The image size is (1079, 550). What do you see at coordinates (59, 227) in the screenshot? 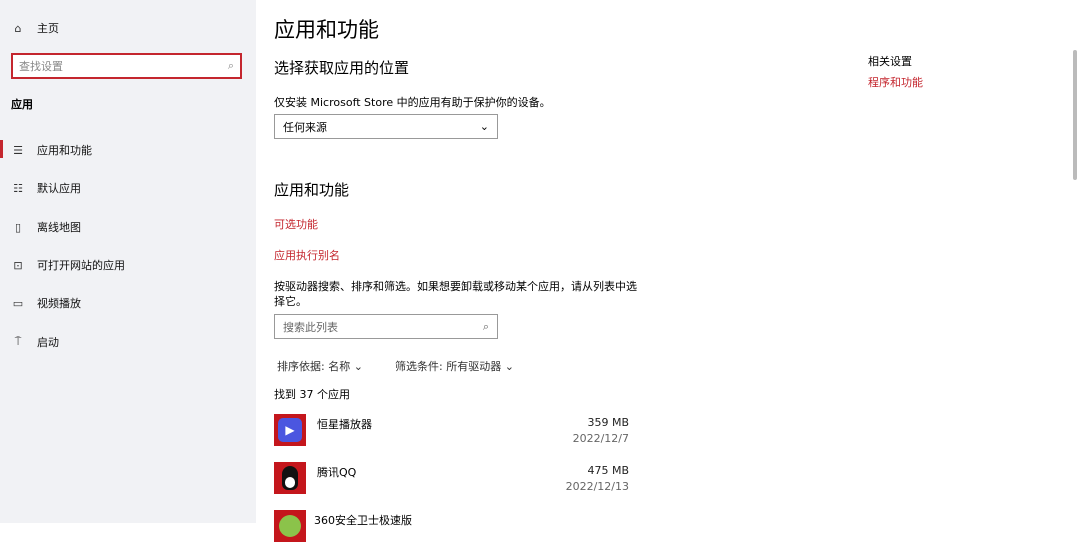
I see `sidebar-item-label: 离线地图` at bounding box center [59, 227].